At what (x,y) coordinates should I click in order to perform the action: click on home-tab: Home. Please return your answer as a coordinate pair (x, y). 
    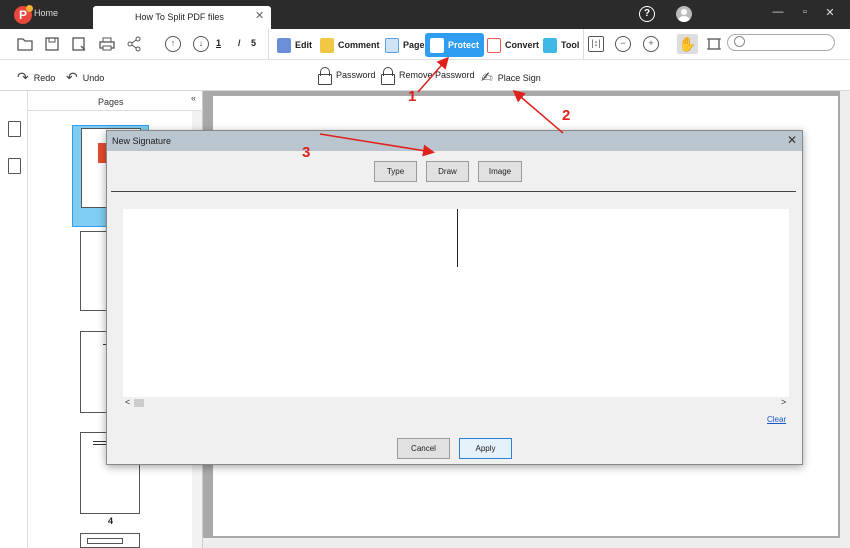
    Looking at the image, I should click on (46, 13).